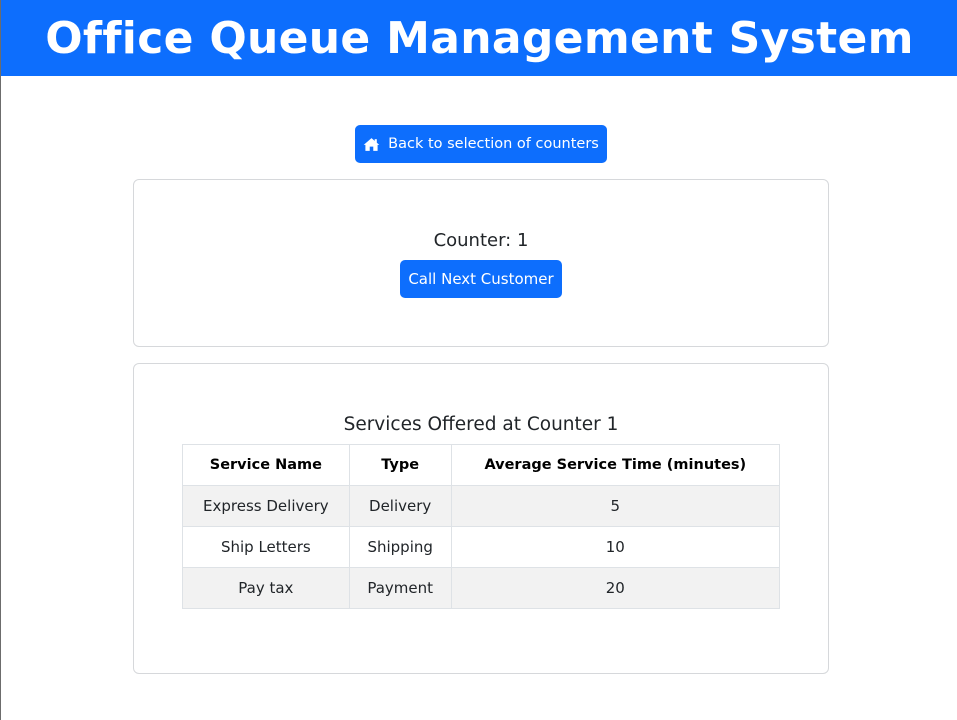 This screenshot has height=720, width=957. Describe the element at coordinates (266, 547) in the screenshot. I see `cell-service-name: Ship Letters` at that location.